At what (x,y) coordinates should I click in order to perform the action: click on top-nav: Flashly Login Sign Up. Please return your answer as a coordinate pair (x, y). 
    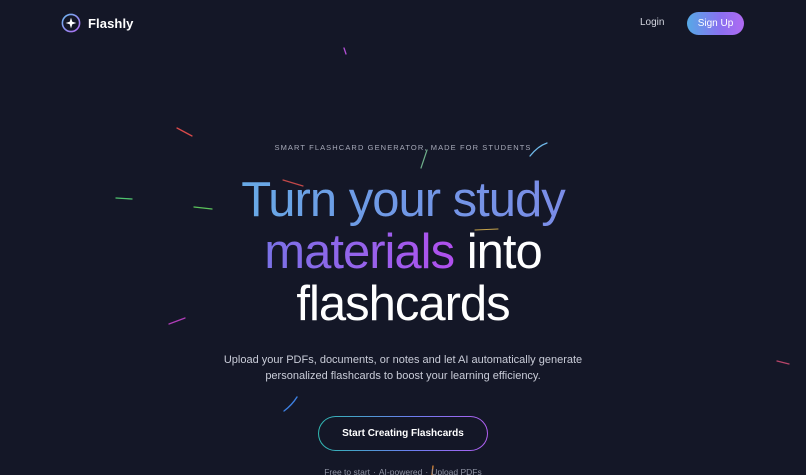
    Looking at the image, I should click on (403, 23).